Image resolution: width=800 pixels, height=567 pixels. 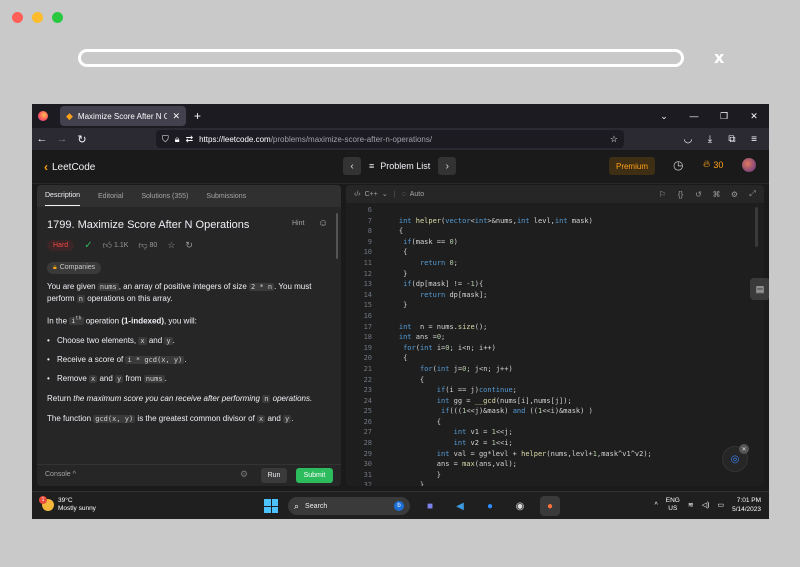 I want to click on settings-icon: ⚙, so click(x=734, y=194).